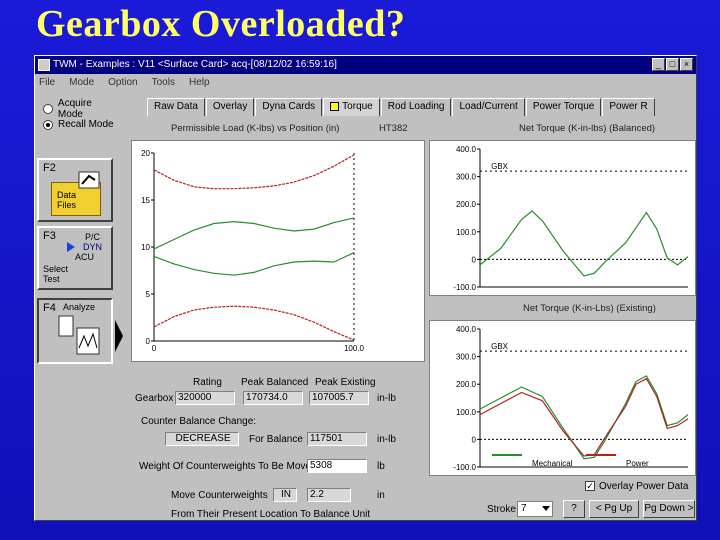  I want to click on rating-header: Rating, so click(207, 382).